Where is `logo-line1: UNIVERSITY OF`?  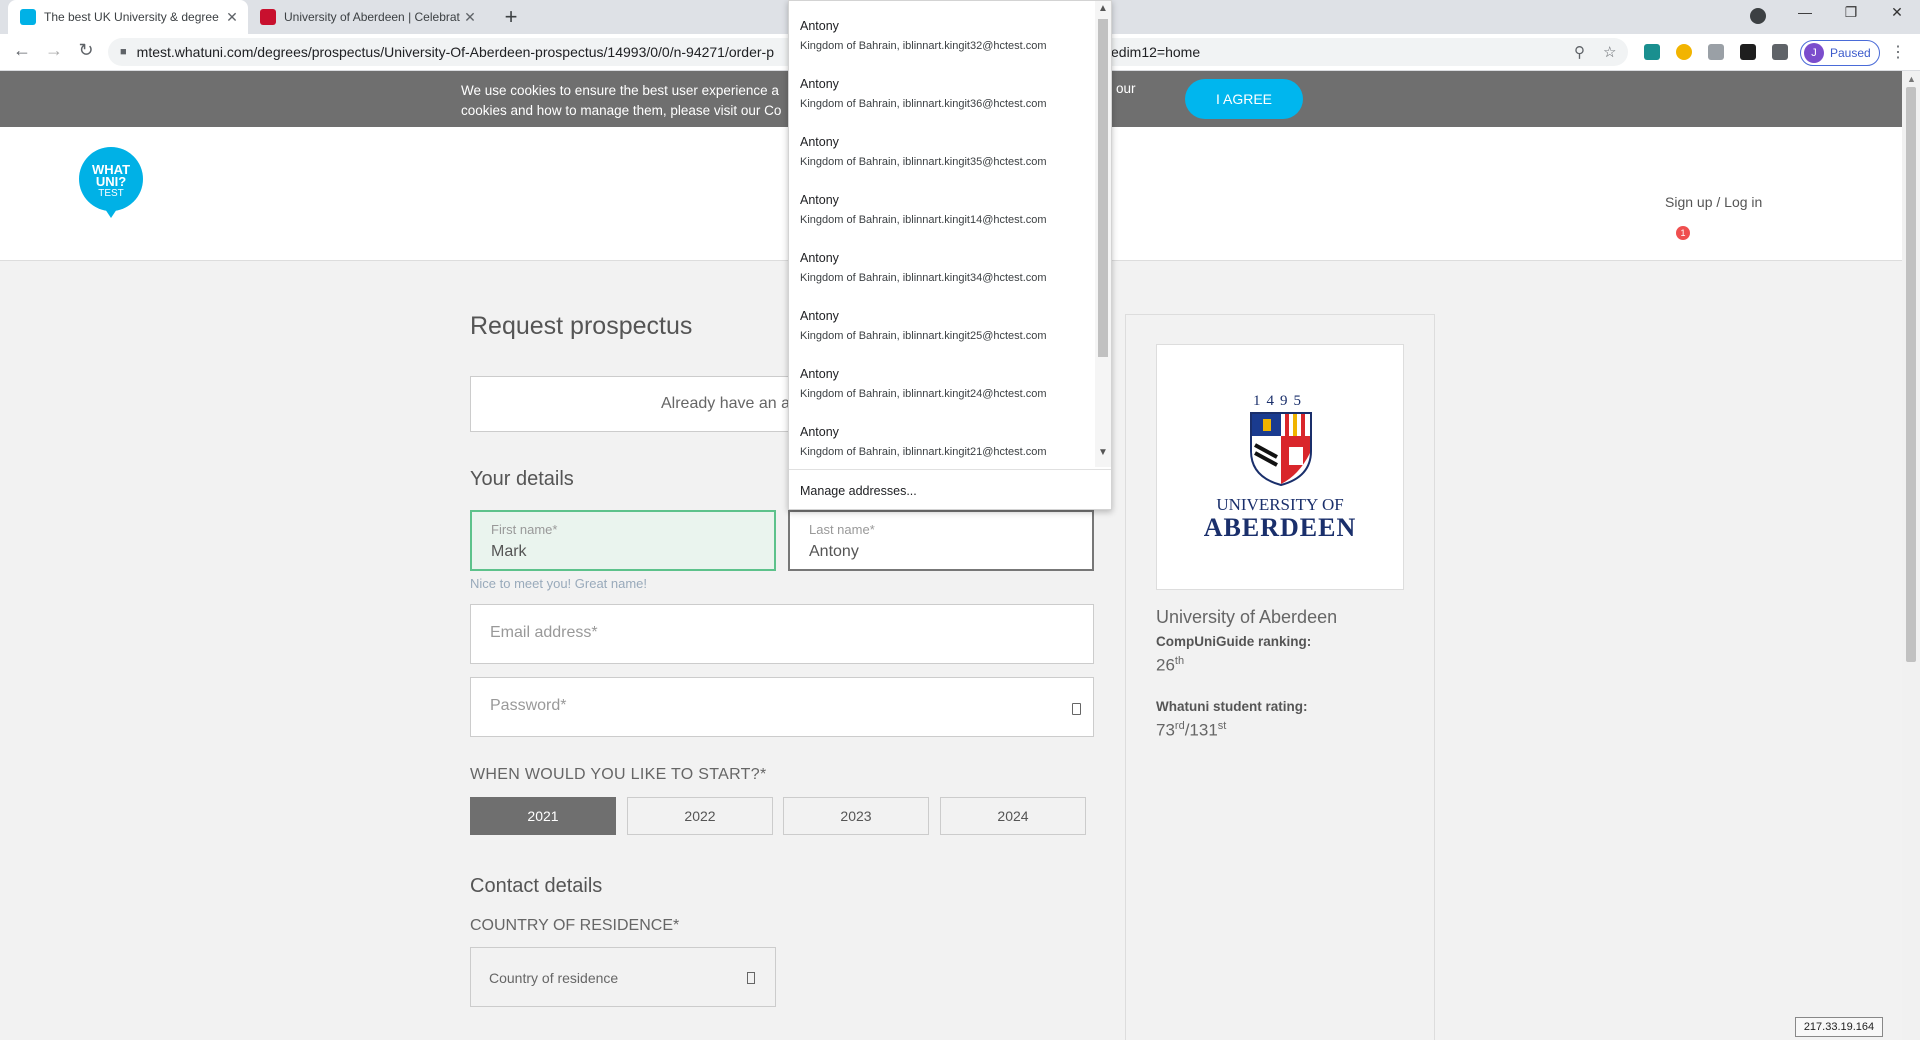 logo-line1: UNIVERSITY OF is located at coordinates (1280, 504).